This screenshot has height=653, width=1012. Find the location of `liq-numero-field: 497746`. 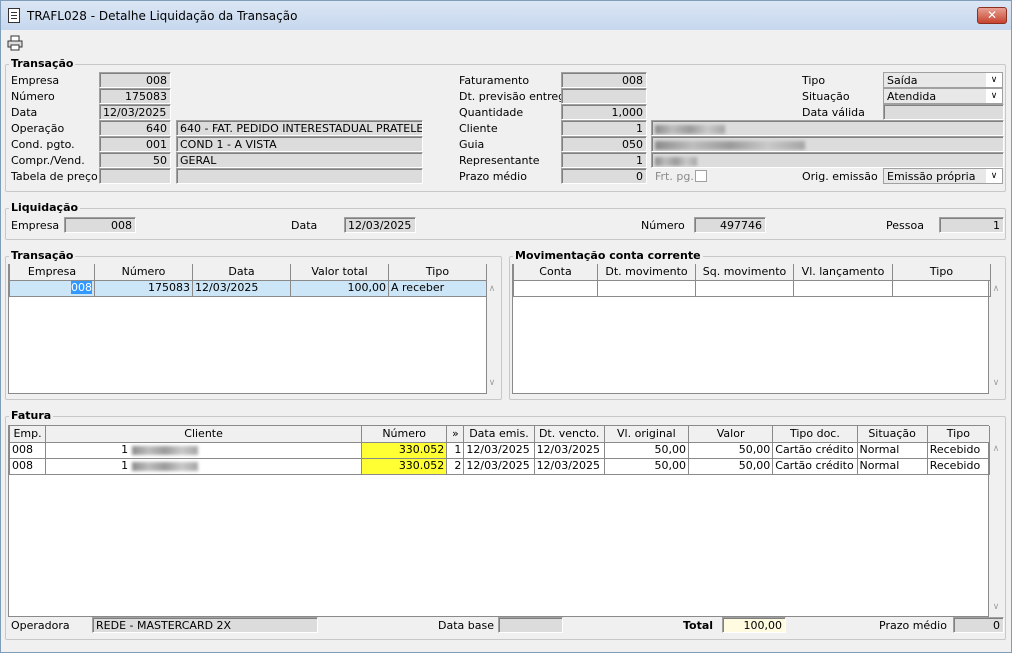

liq-numero-field: 497746 is located at coordinates (730, 225).